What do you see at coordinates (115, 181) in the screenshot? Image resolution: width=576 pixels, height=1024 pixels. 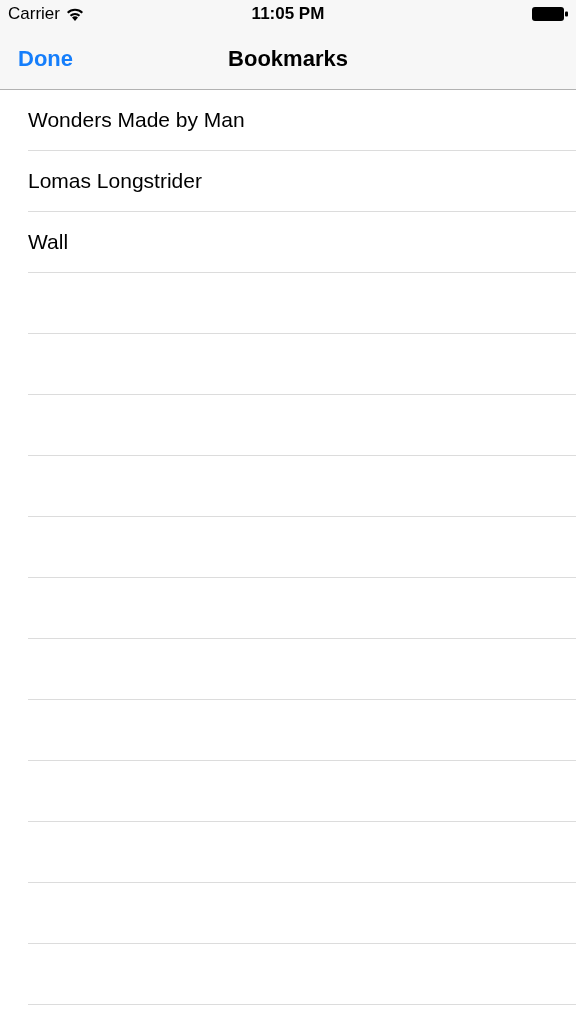 I see `bookmark-item: Lomas Longstrider` at bounding box center [115, 181].